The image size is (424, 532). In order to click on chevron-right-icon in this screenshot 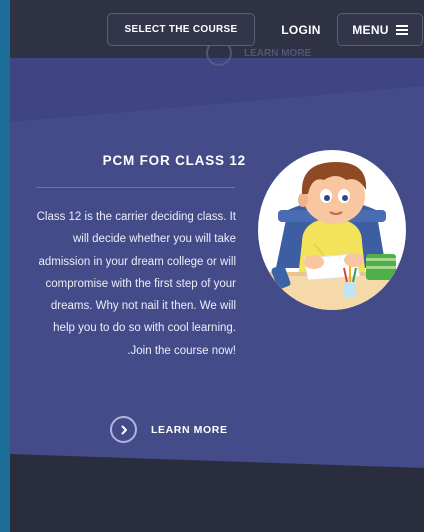, I will do `click(123, 429)`.